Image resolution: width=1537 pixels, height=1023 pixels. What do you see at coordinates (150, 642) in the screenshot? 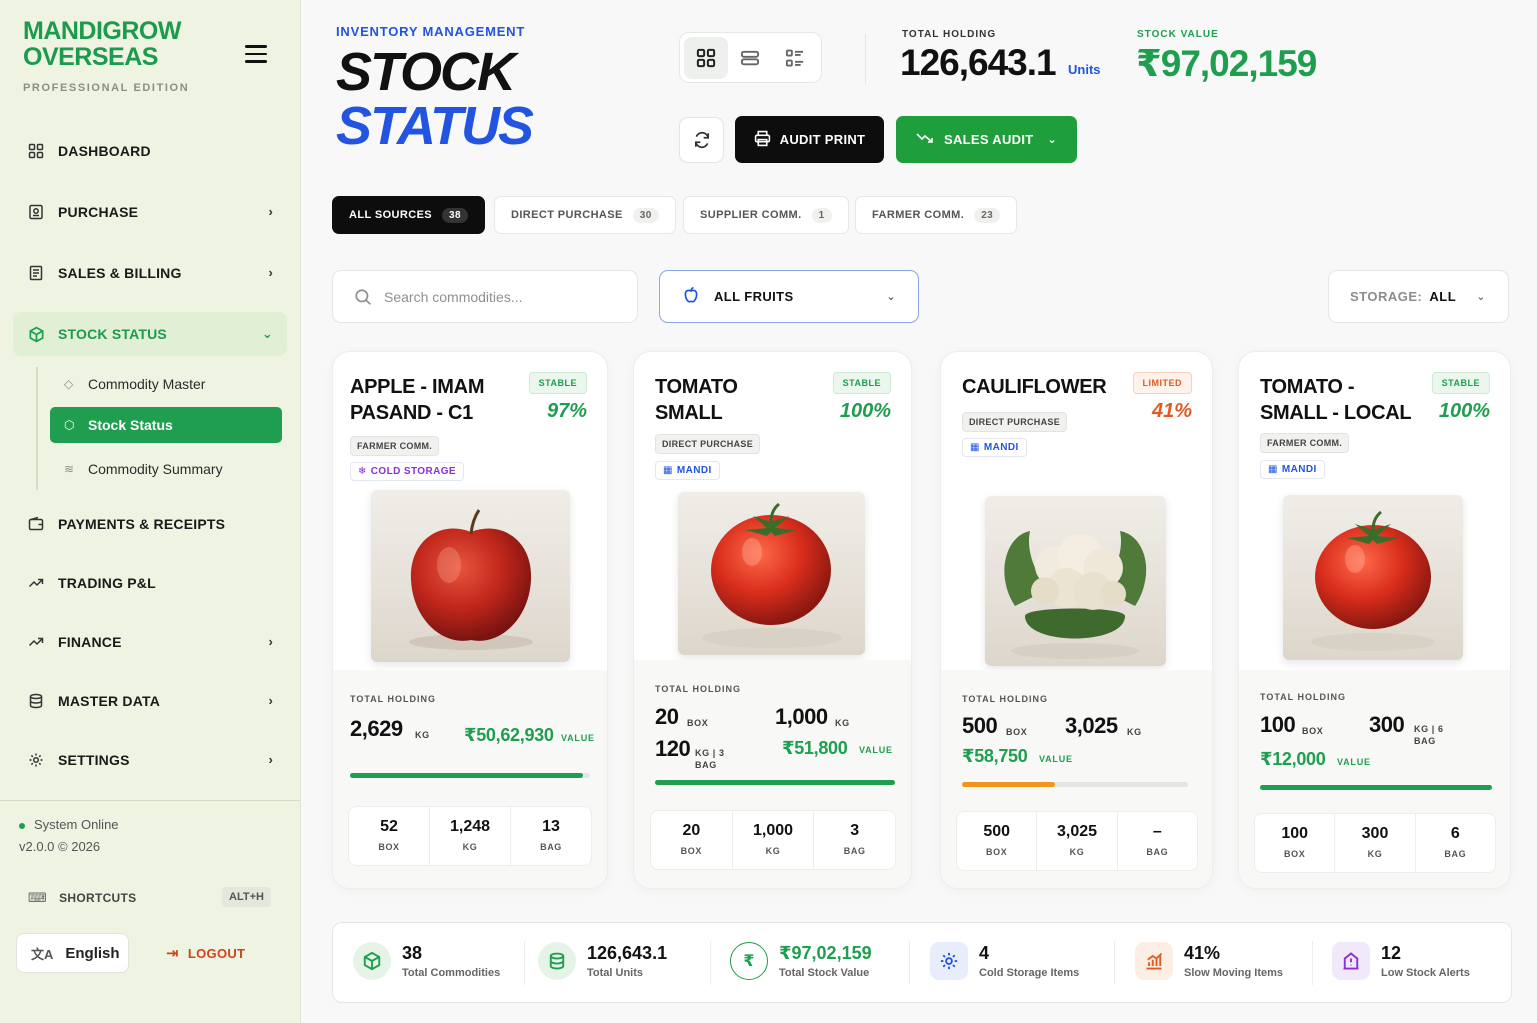
I see `sidebar-item-finance: FINANCE ›` at bounding box center [150, 642].